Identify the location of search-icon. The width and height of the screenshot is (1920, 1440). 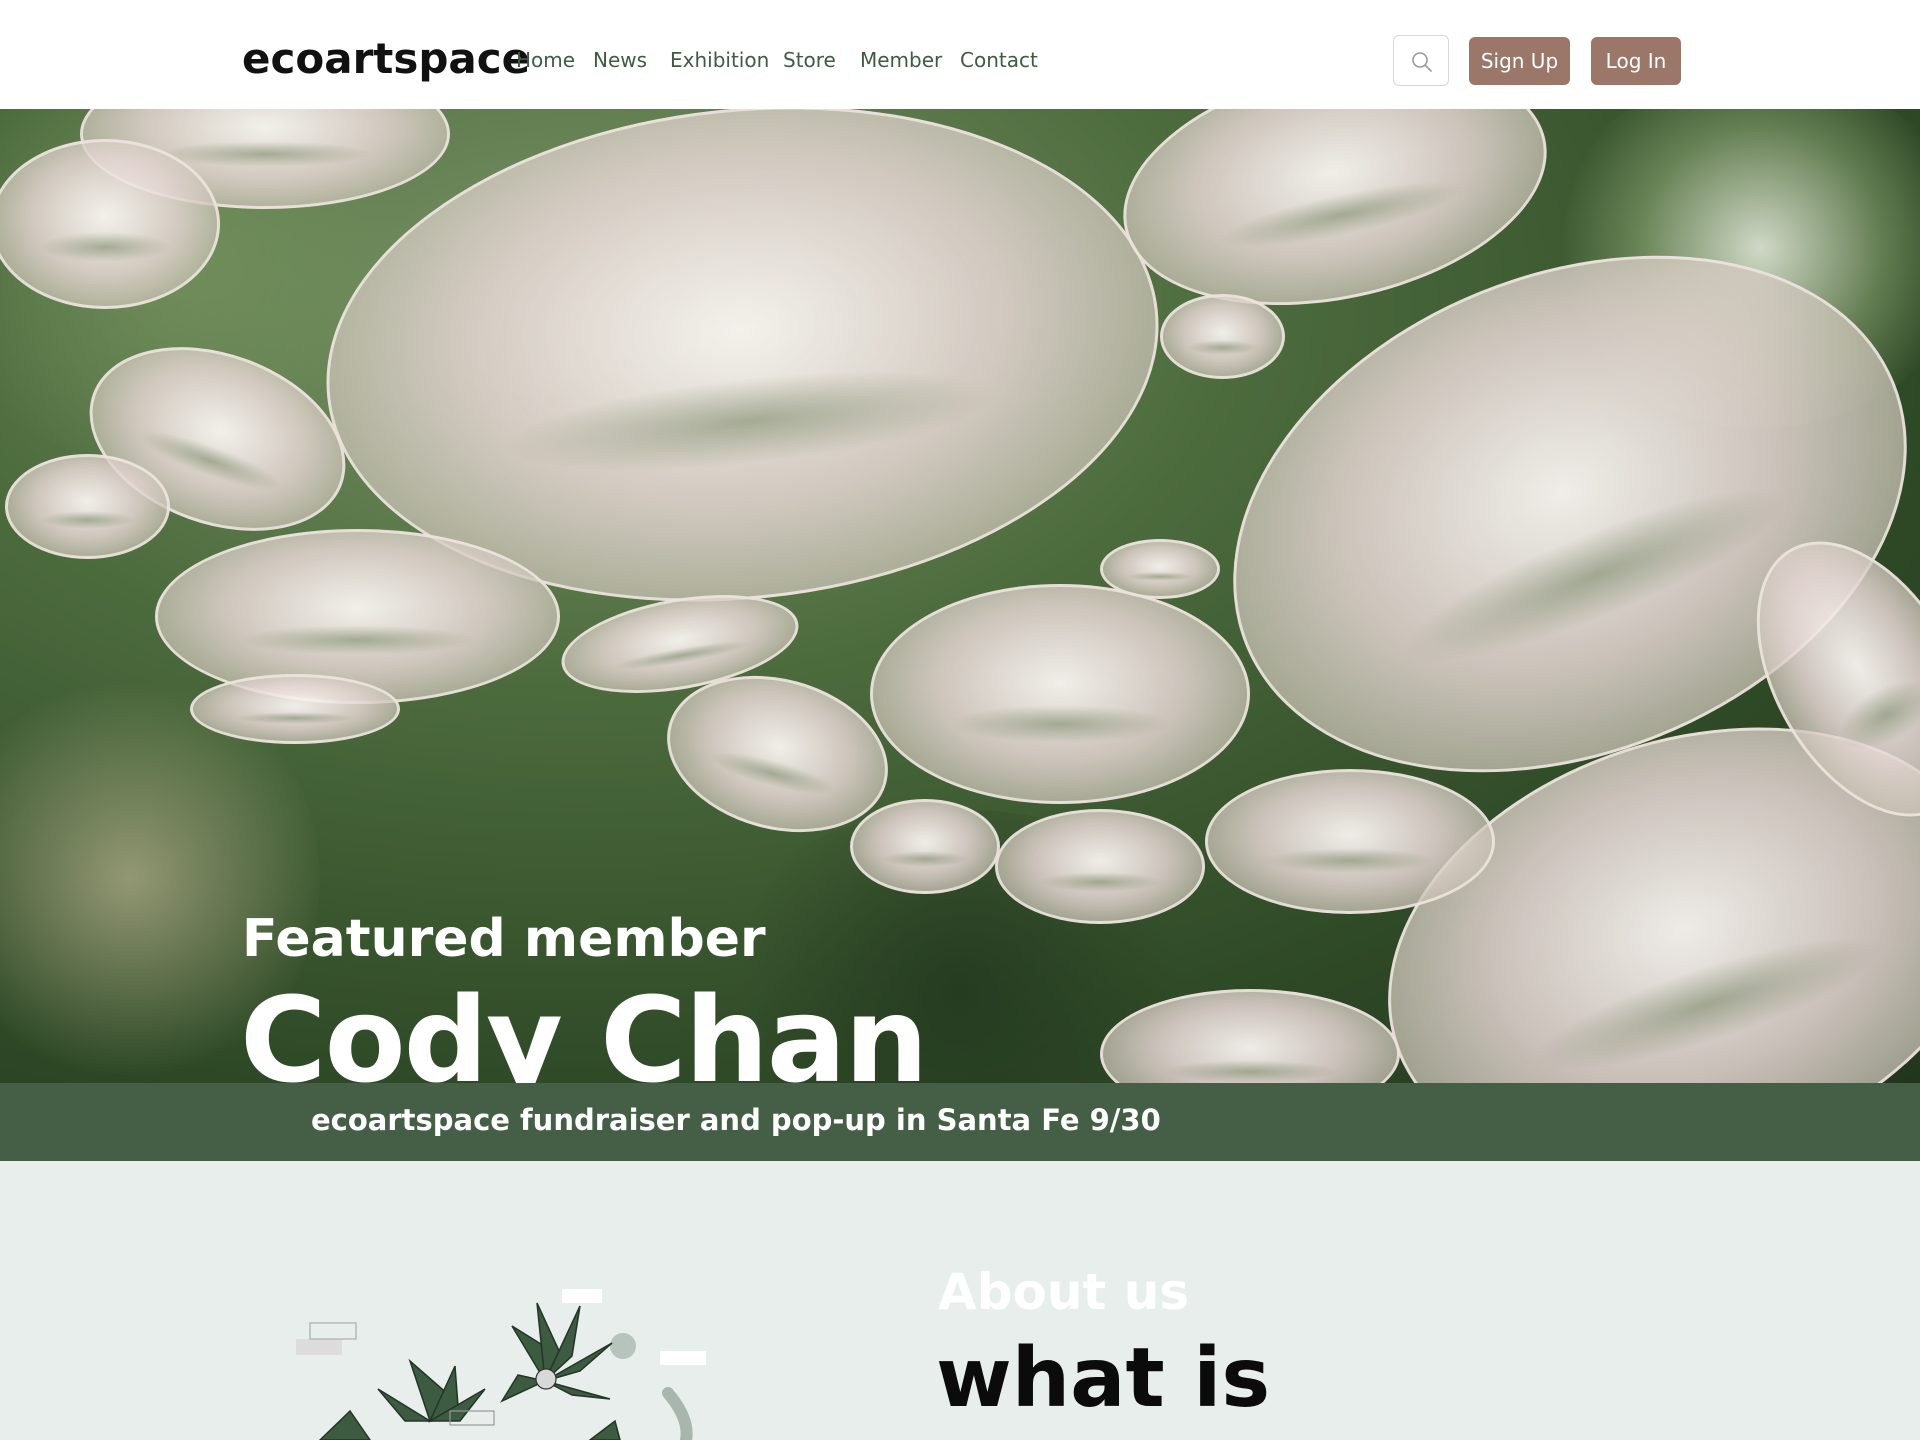
(1422, 62).